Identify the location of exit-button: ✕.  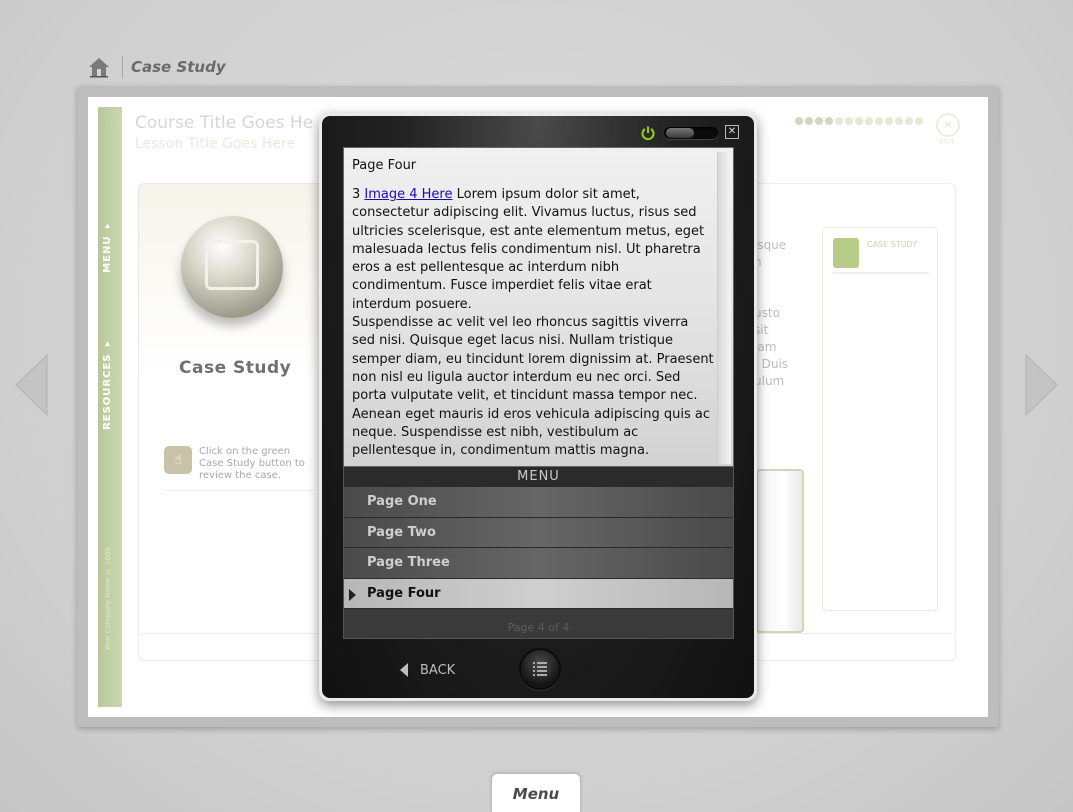
(948, 125).